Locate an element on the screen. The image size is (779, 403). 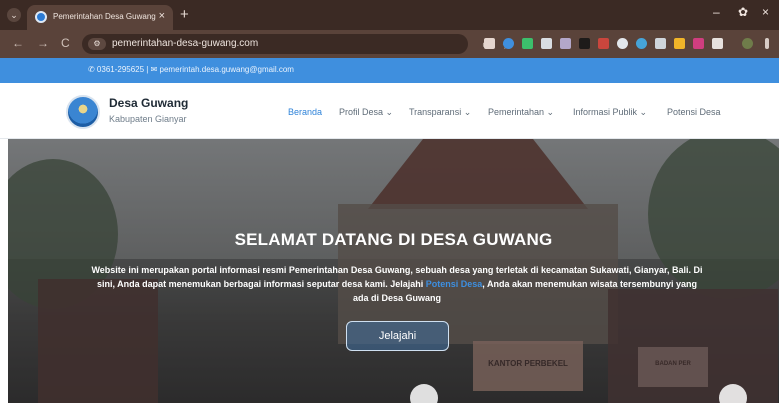
browser-toolbar: ← → C ⚙ pemerintahan-desa-guwang.com ⊕ ☆ is located at coordinates (389, 44).